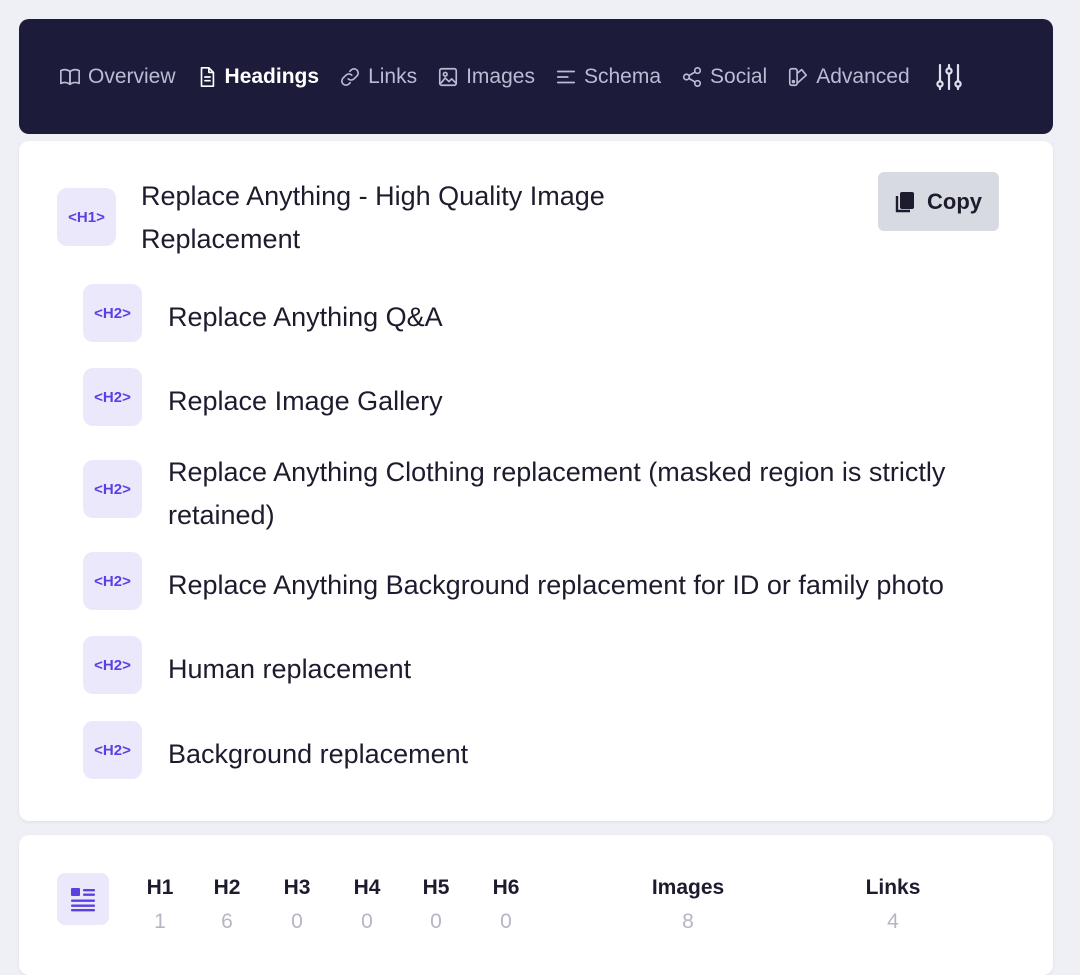 The width and height of the screenshot is (1080, 975). I want to click on stat-links: Links 4, so click(893, 905).